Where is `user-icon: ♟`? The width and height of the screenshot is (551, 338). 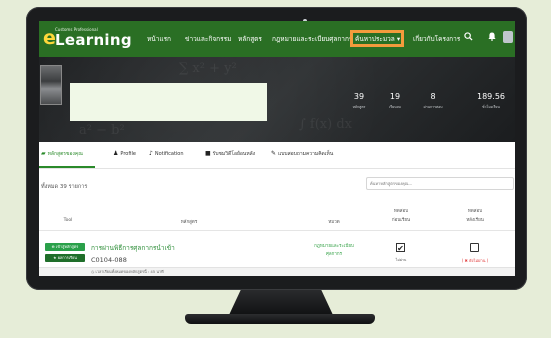
user-icon: ♟ is located at coordinates (116, 153).